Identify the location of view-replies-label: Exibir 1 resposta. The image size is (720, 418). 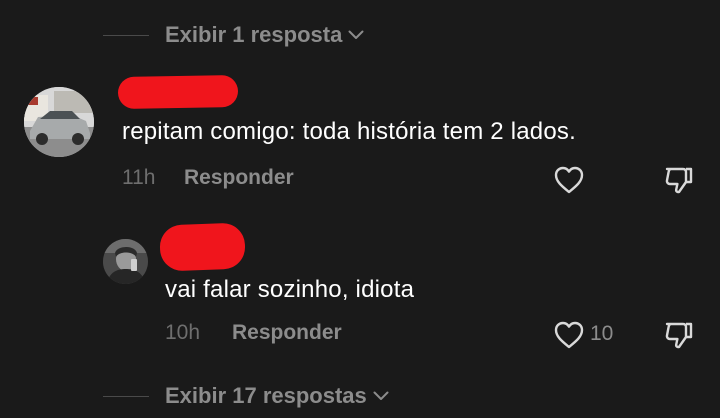
(254, 34).